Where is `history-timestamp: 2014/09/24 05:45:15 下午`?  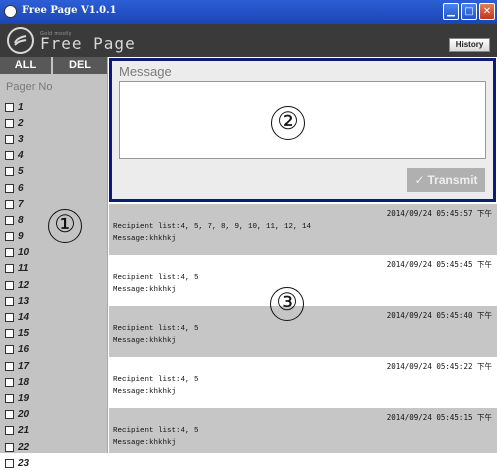 history-timestamp: 2014/09/24 05:45:15 下午 is located at coordinates (439, 417).